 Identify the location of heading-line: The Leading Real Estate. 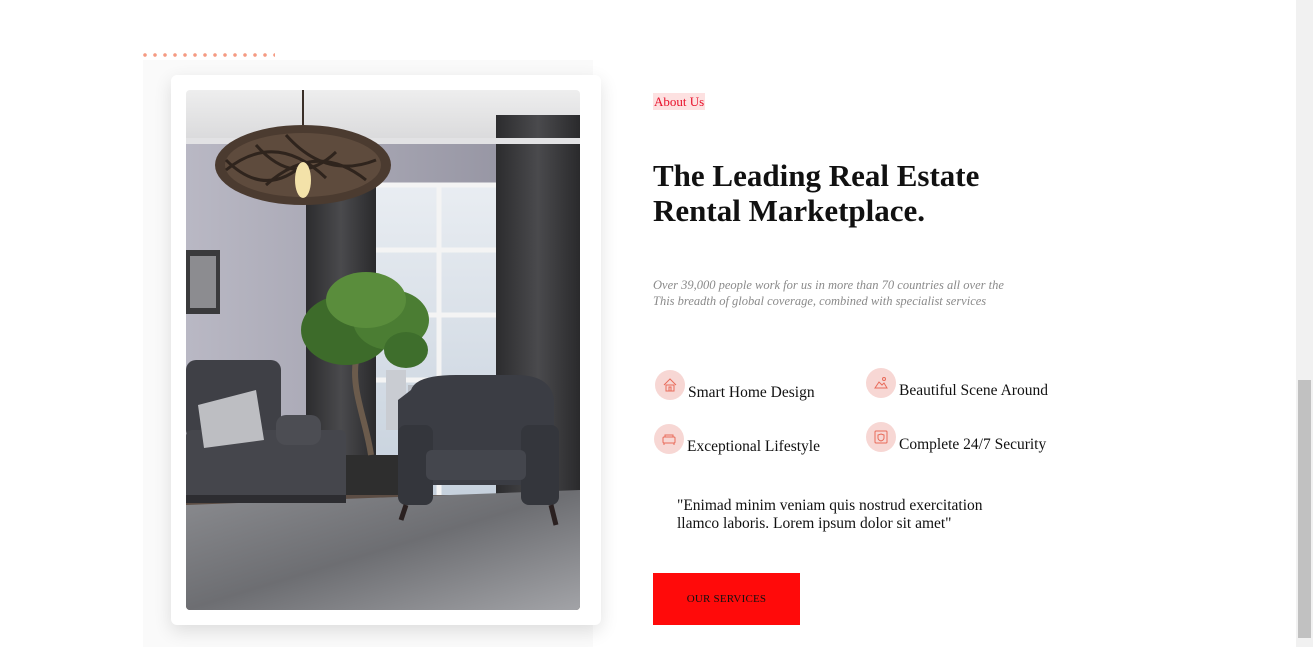
(816, 175).